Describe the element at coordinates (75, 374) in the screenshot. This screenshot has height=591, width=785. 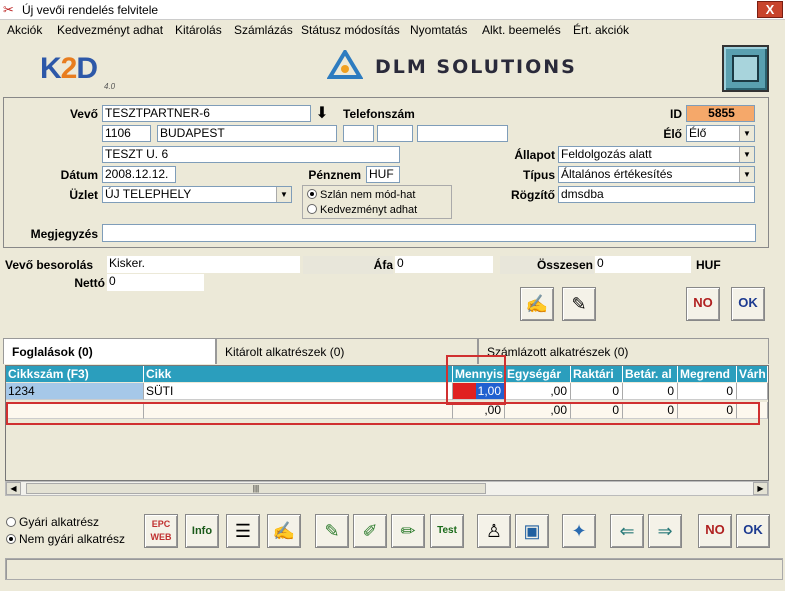
I see `col-header-cikkszam: Cikkszám (F3)` at that location.